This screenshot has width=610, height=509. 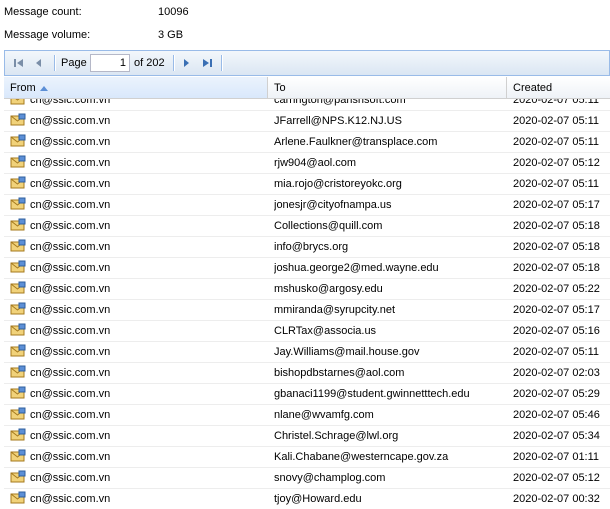 I want to click on page-number-input, so click(x=110, y=63).